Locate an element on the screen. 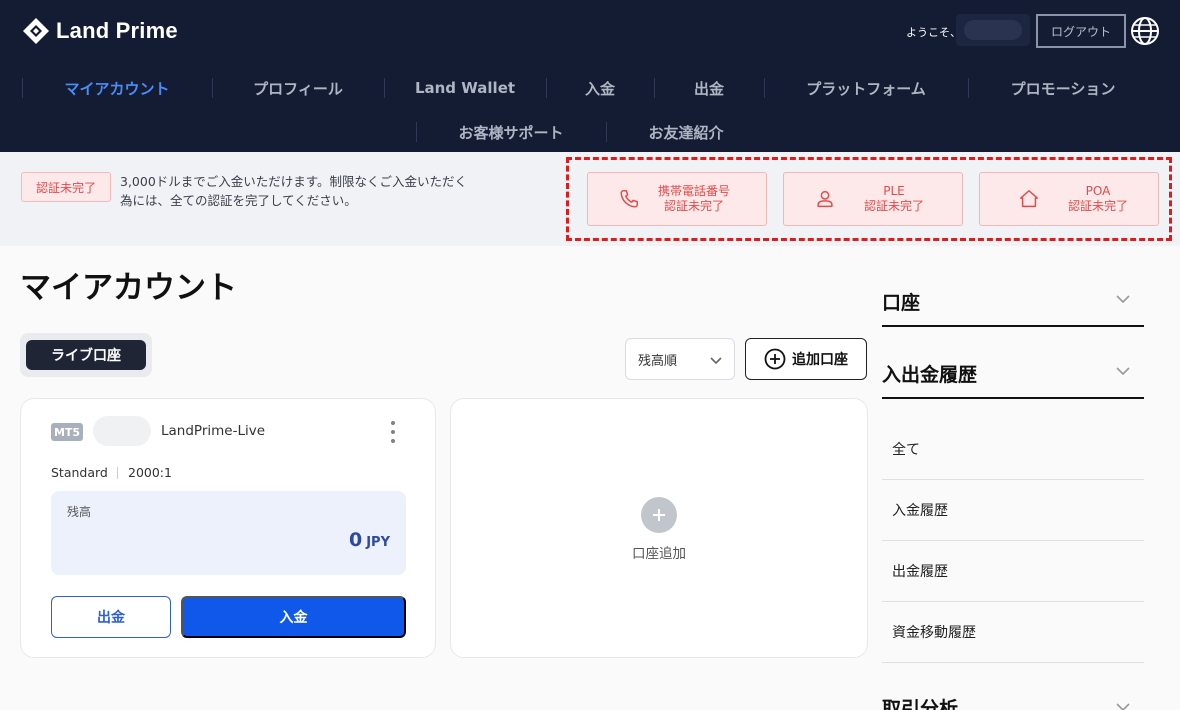 This screenshot has width=1180, height=710. balance-panel: 残高 0 JPY is located at coordinates (228, 533).